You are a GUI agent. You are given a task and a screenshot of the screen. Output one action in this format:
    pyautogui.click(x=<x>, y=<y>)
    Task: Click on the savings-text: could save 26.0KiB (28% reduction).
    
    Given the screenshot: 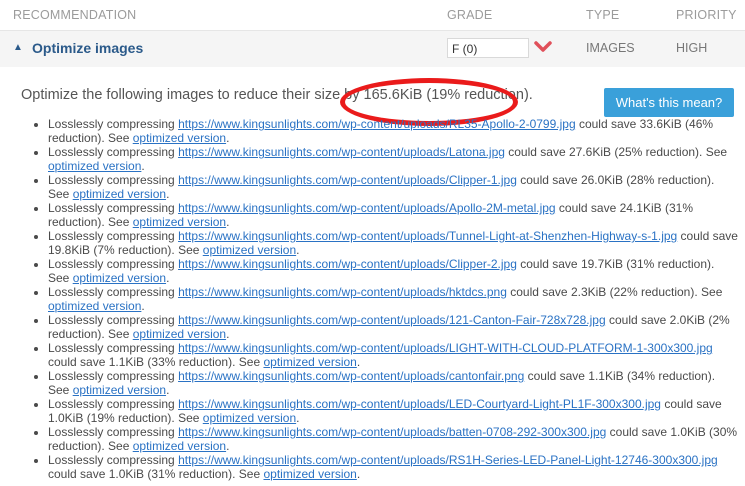 What is the action you would take?
    pyautogui.click(x=615, y=180)
    